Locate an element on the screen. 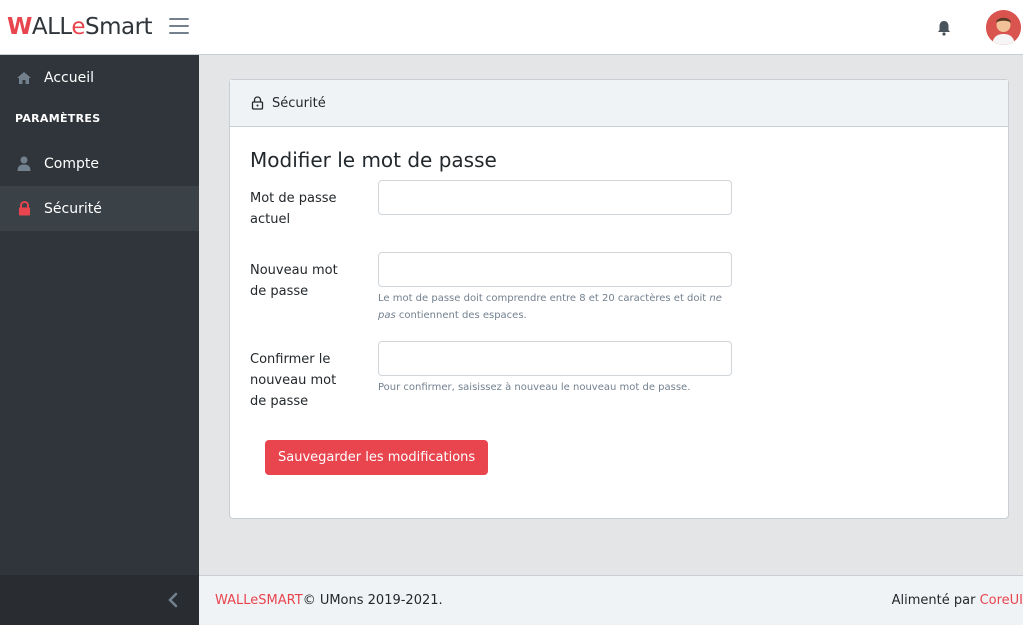 The image size is (1023, 625). chevron-left-icon is located at coordinates (174, 600).